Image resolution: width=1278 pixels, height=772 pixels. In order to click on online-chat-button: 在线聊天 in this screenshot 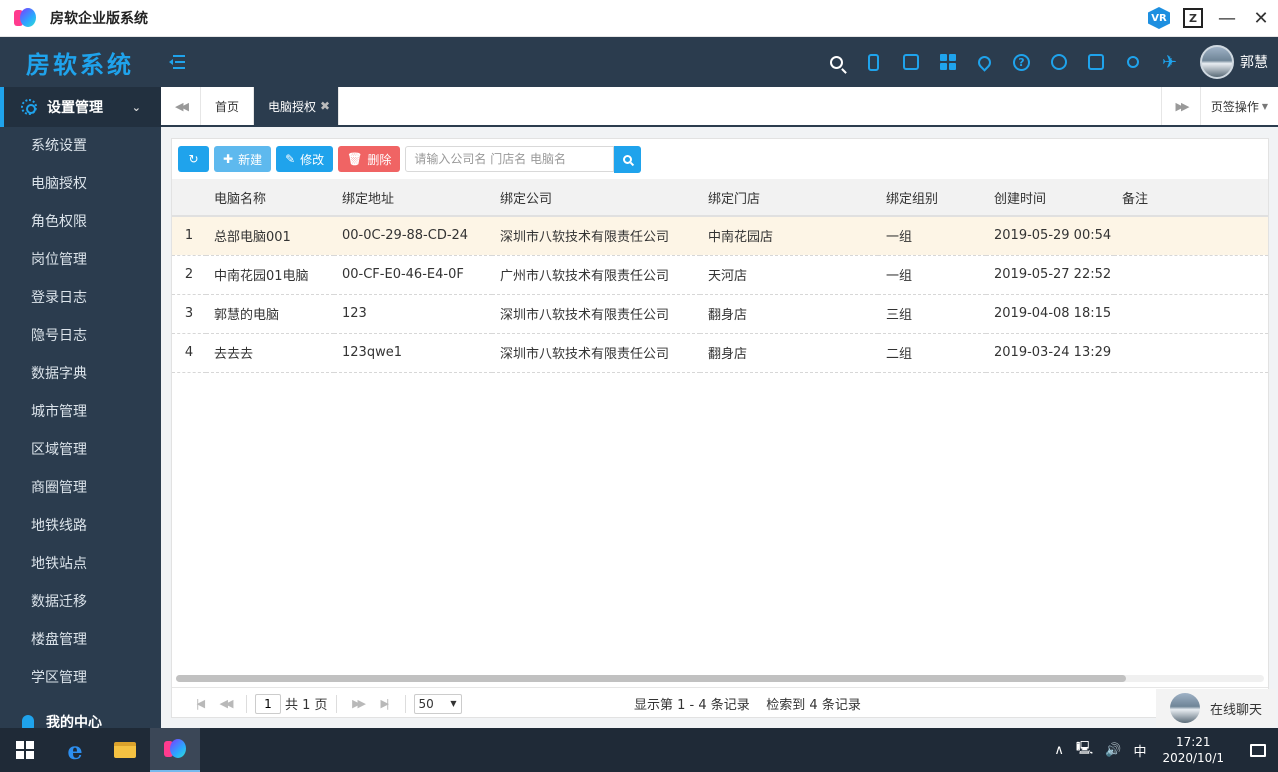, I will do `click(1216, 708)`.